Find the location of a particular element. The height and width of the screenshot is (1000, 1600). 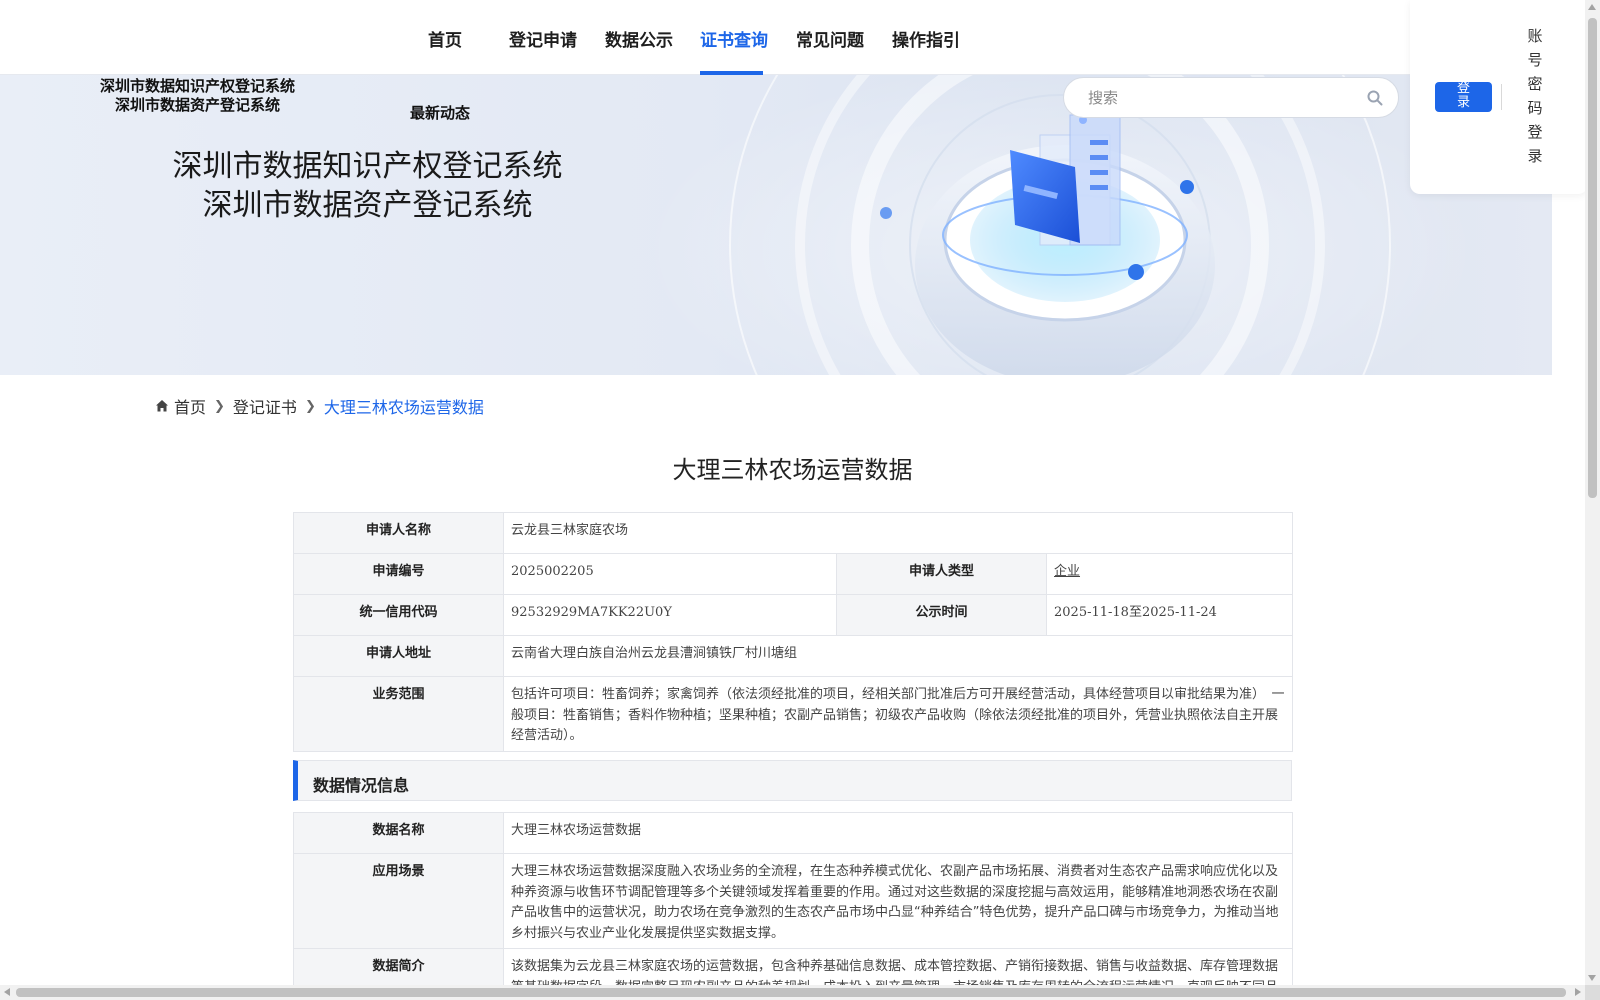

breadcrumb-home: 首页 is located at coordinates (190, 406).